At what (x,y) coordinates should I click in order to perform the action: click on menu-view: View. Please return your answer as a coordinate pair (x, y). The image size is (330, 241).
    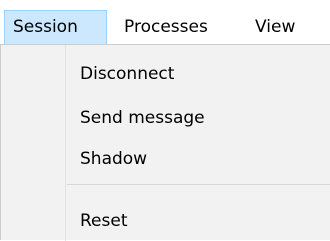
    Looking at the image, I should click on (282, 27).